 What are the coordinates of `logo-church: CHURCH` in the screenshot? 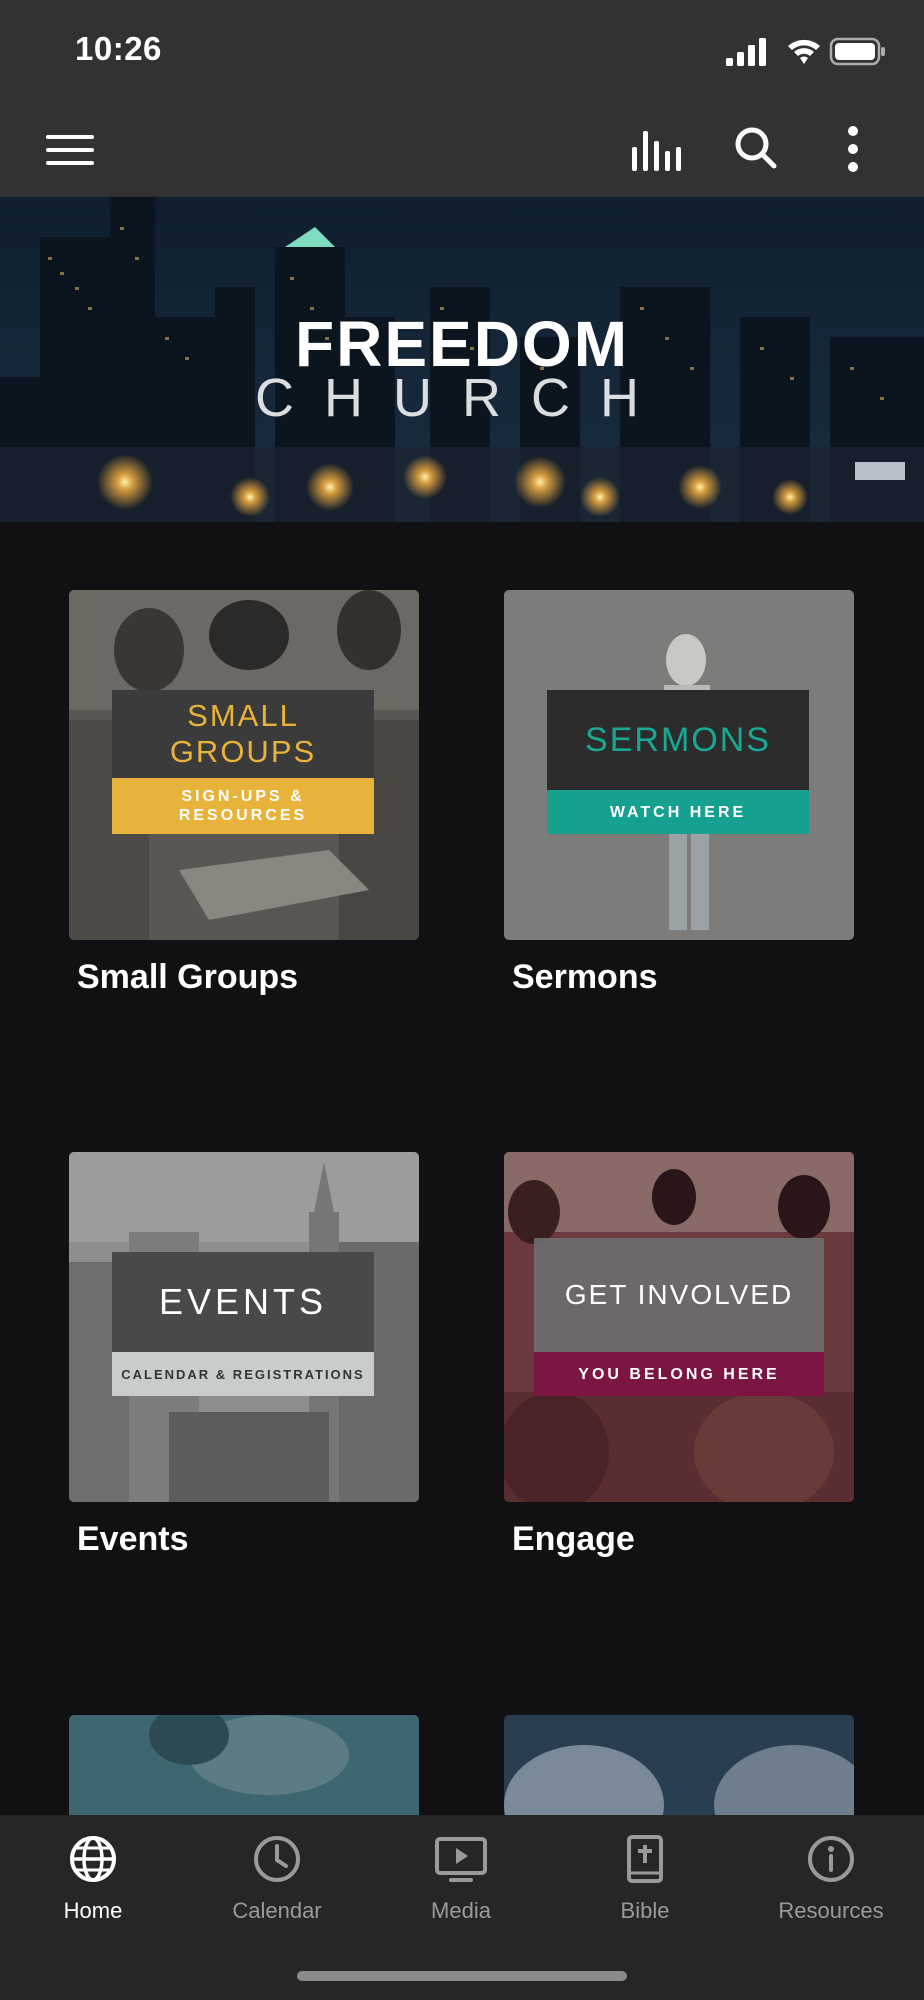 It's located at (462, 398).